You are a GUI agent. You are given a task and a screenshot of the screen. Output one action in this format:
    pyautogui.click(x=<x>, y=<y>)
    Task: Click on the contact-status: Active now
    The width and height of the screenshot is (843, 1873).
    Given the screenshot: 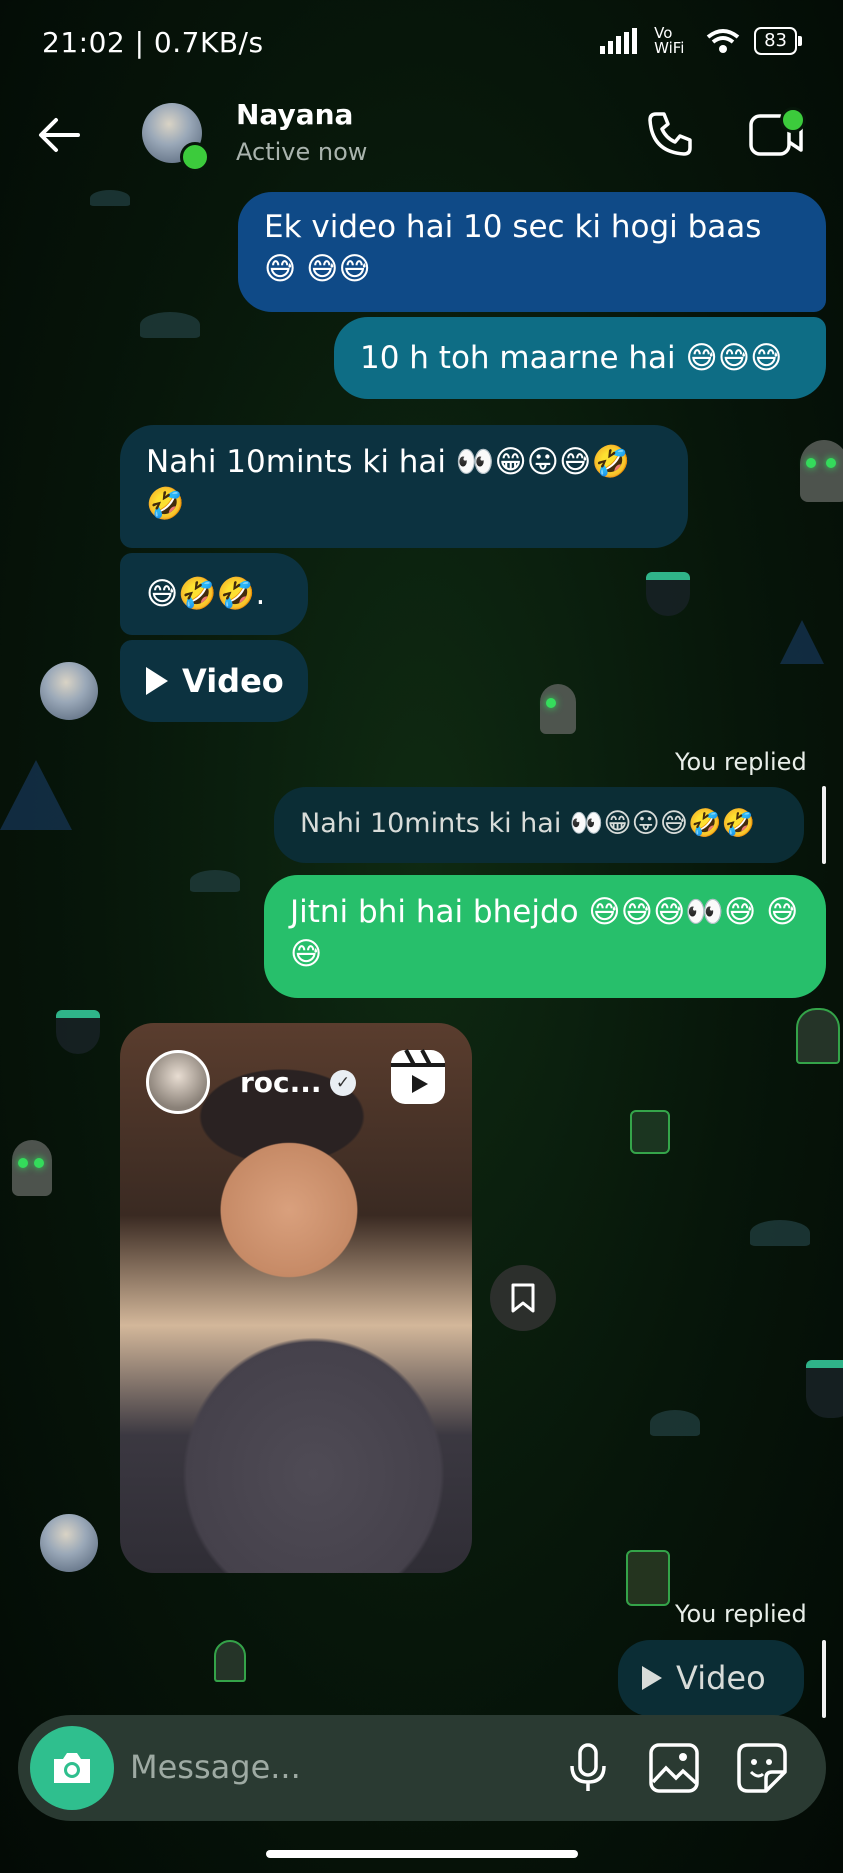 What is the action you would take?
    pyautogui.click(x=302, y=152)
    